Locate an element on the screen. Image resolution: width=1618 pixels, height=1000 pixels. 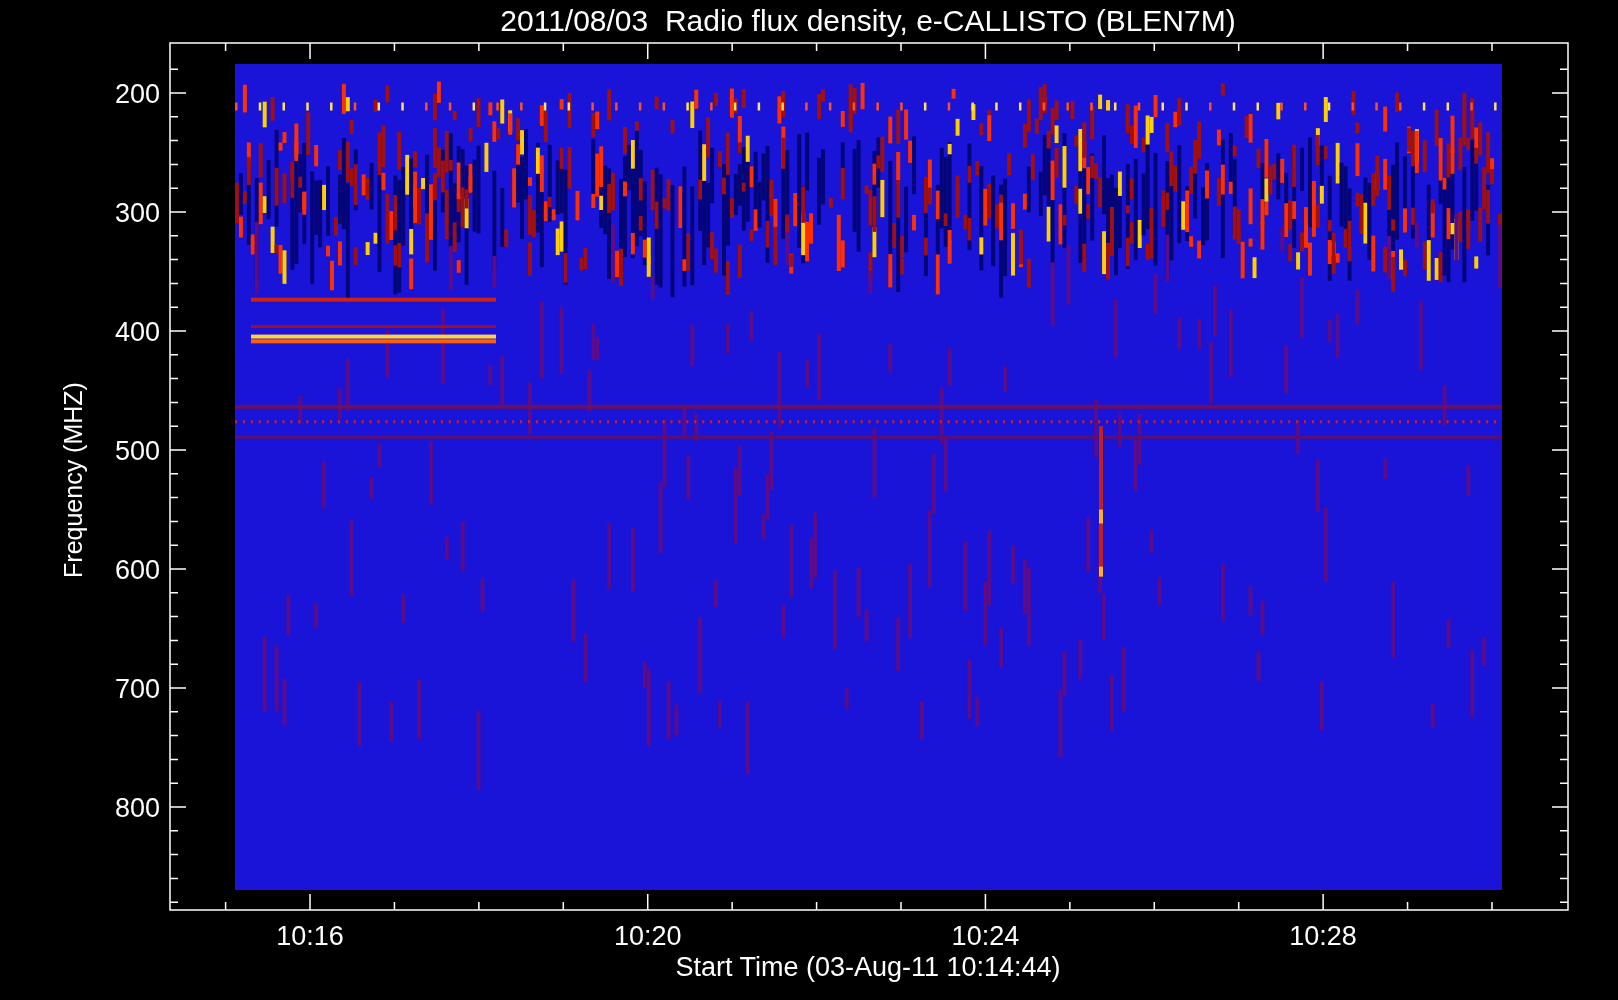
y-axis-label: Frequency (MHZ) is located at coordinates (73, 480).